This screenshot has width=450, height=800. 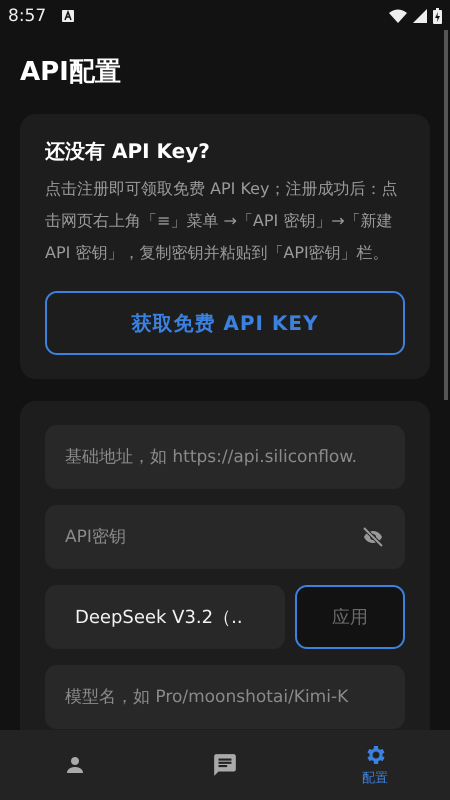 What do you see at coordinates (225, 457) in the screenshot?
I see `base-url-field: 基础地址，如 https://api.siliconflow.` at bounding box center [225, 457].